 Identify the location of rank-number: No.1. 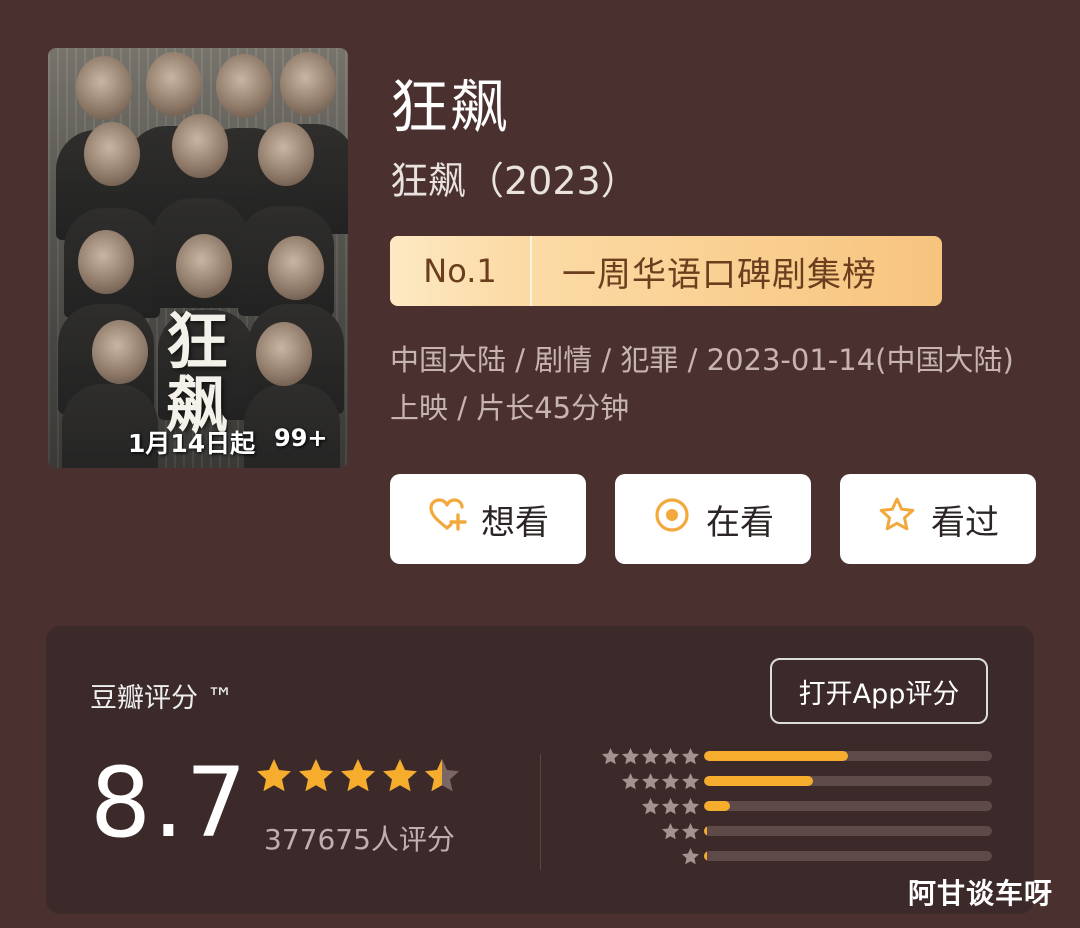
(461, 271).